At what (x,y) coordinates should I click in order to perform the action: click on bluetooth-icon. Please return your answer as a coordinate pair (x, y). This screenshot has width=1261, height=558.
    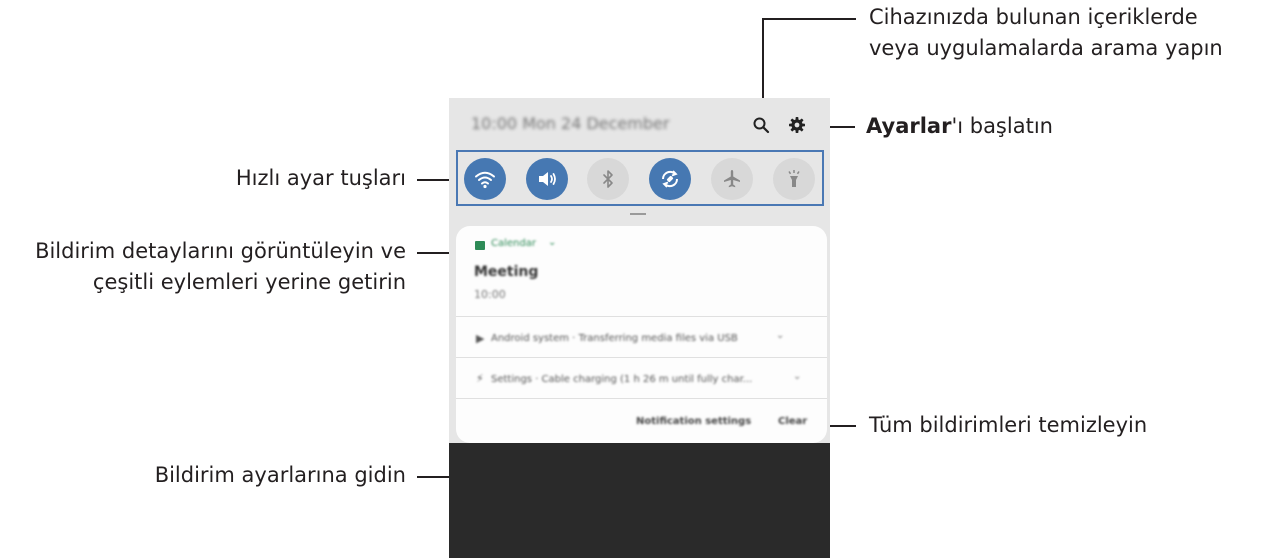
    Looking at the image, I should click on (608, 179).